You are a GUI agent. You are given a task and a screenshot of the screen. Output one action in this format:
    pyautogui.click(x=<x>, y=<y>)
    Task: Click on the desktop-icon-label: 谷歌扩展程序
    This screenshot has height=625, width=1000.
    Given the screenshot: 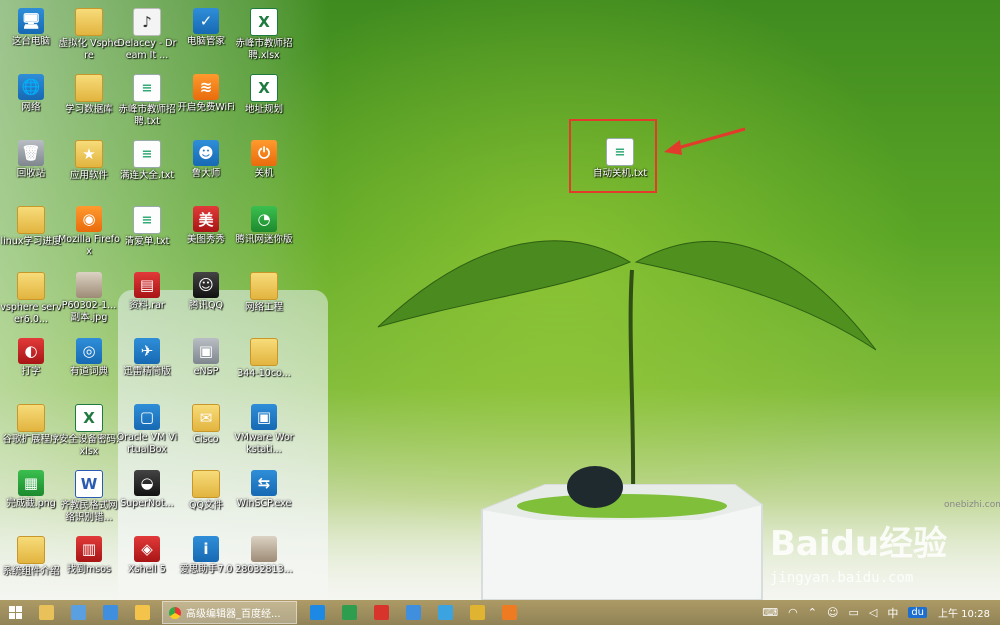 What is the action you would take?
    pyautogui.click(x=31, y=439)
    